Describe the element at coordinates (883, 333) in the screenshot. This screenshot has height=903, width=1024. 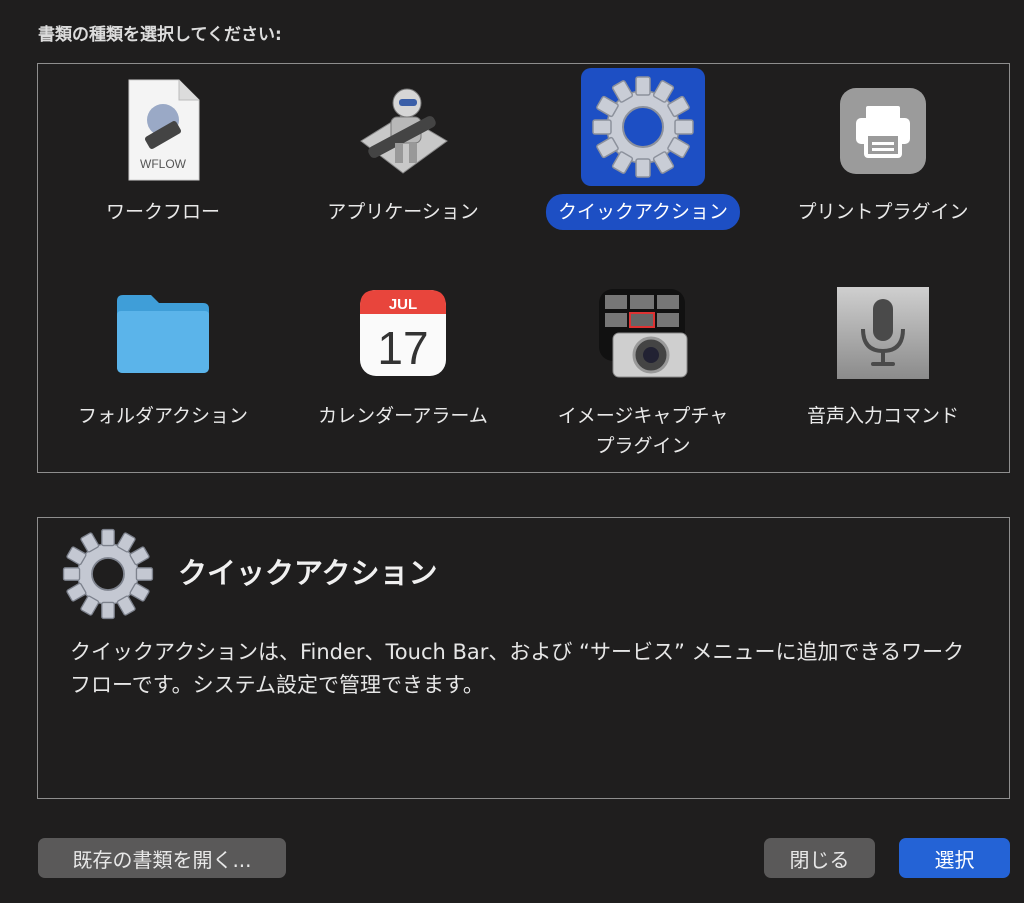
I see `microphone-icon` at that location.